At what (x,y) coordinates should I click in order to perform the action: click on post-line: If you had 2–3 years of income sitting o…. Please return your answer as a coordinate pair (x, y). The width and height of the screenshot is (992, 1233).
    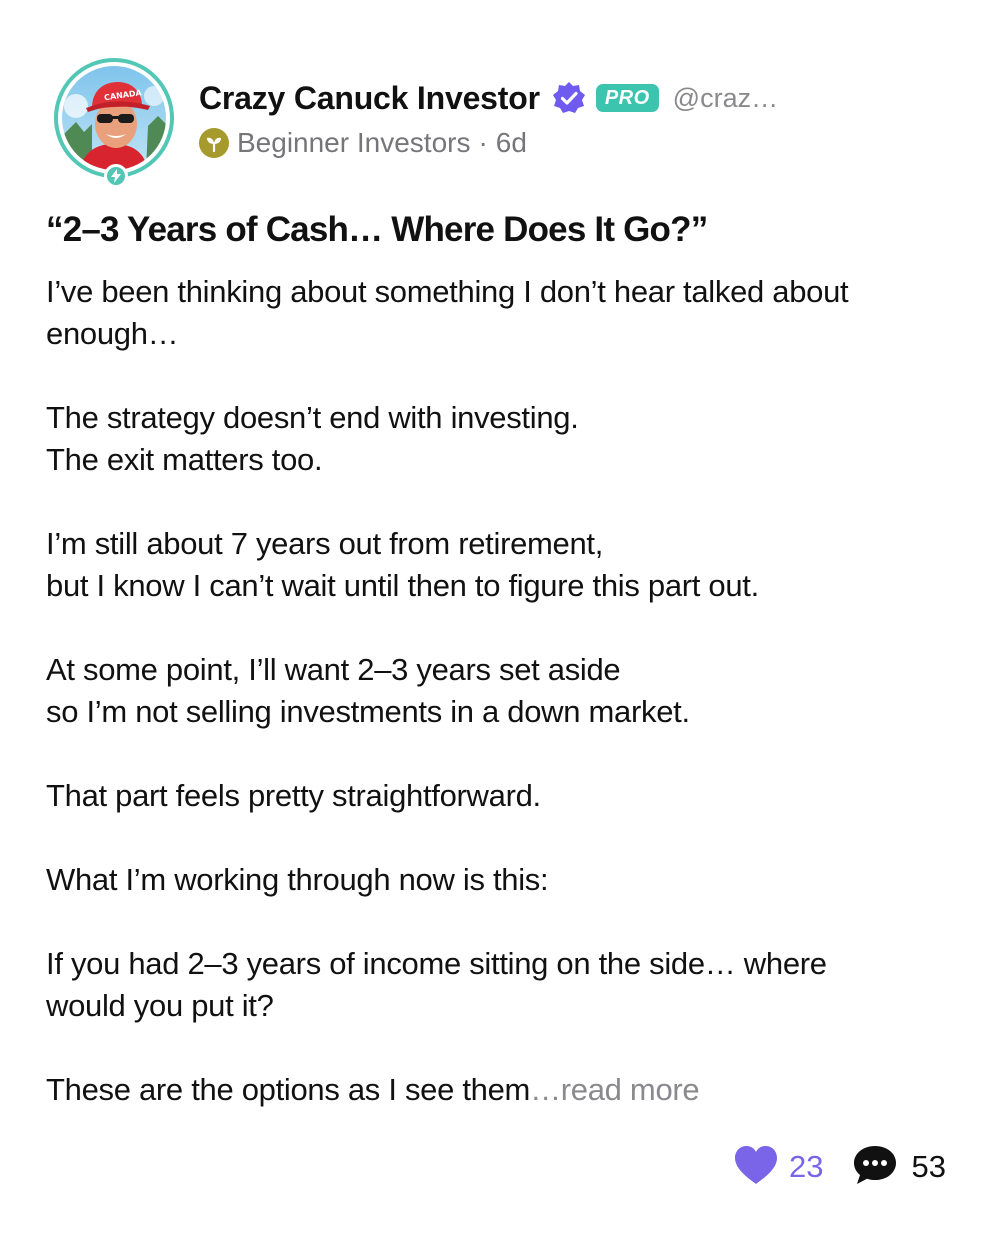
    Looking at the image, I should click on (436, 963).